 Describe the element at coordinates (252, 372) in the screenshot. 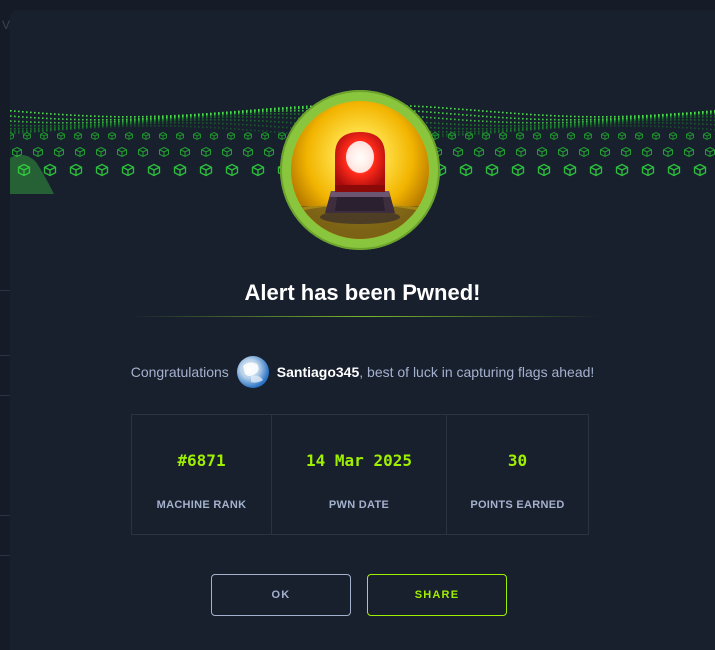

I see `user-avatar` at that location.